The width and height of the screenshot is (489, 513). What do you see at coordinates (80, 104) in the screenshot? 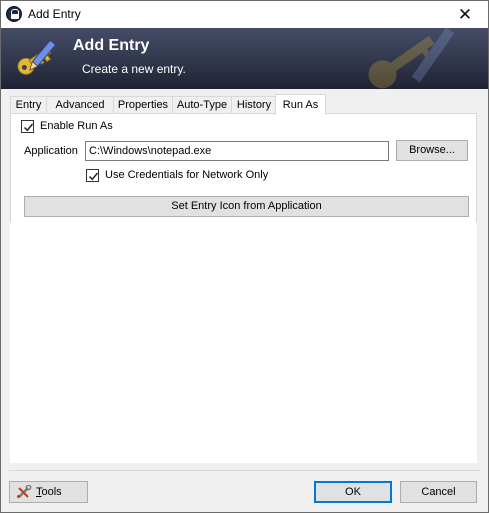
I see `tab-advanced: Advanced` at bounding box center [80, 104].